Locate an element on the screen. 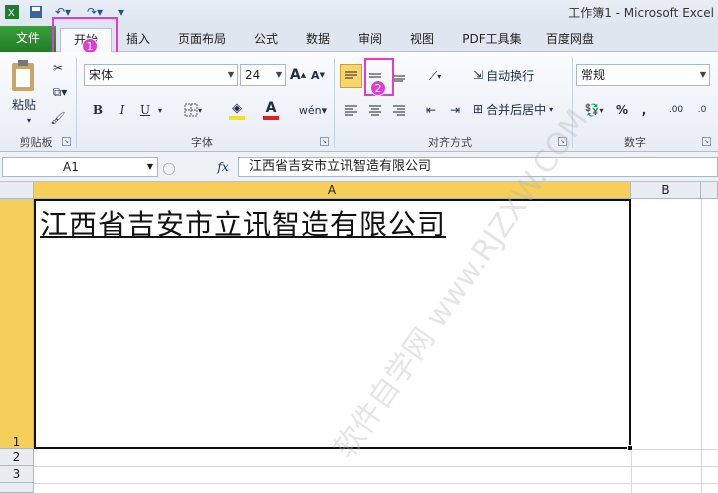  shrink-font-button: A ▼ is located at coordinates (318, 75).